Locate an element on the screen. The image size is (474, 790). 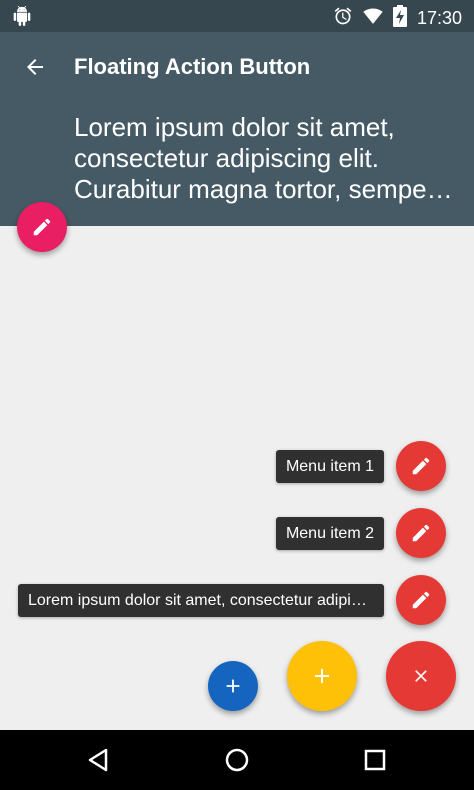
menu-item-1-fab is located at coordinates (421, 466).